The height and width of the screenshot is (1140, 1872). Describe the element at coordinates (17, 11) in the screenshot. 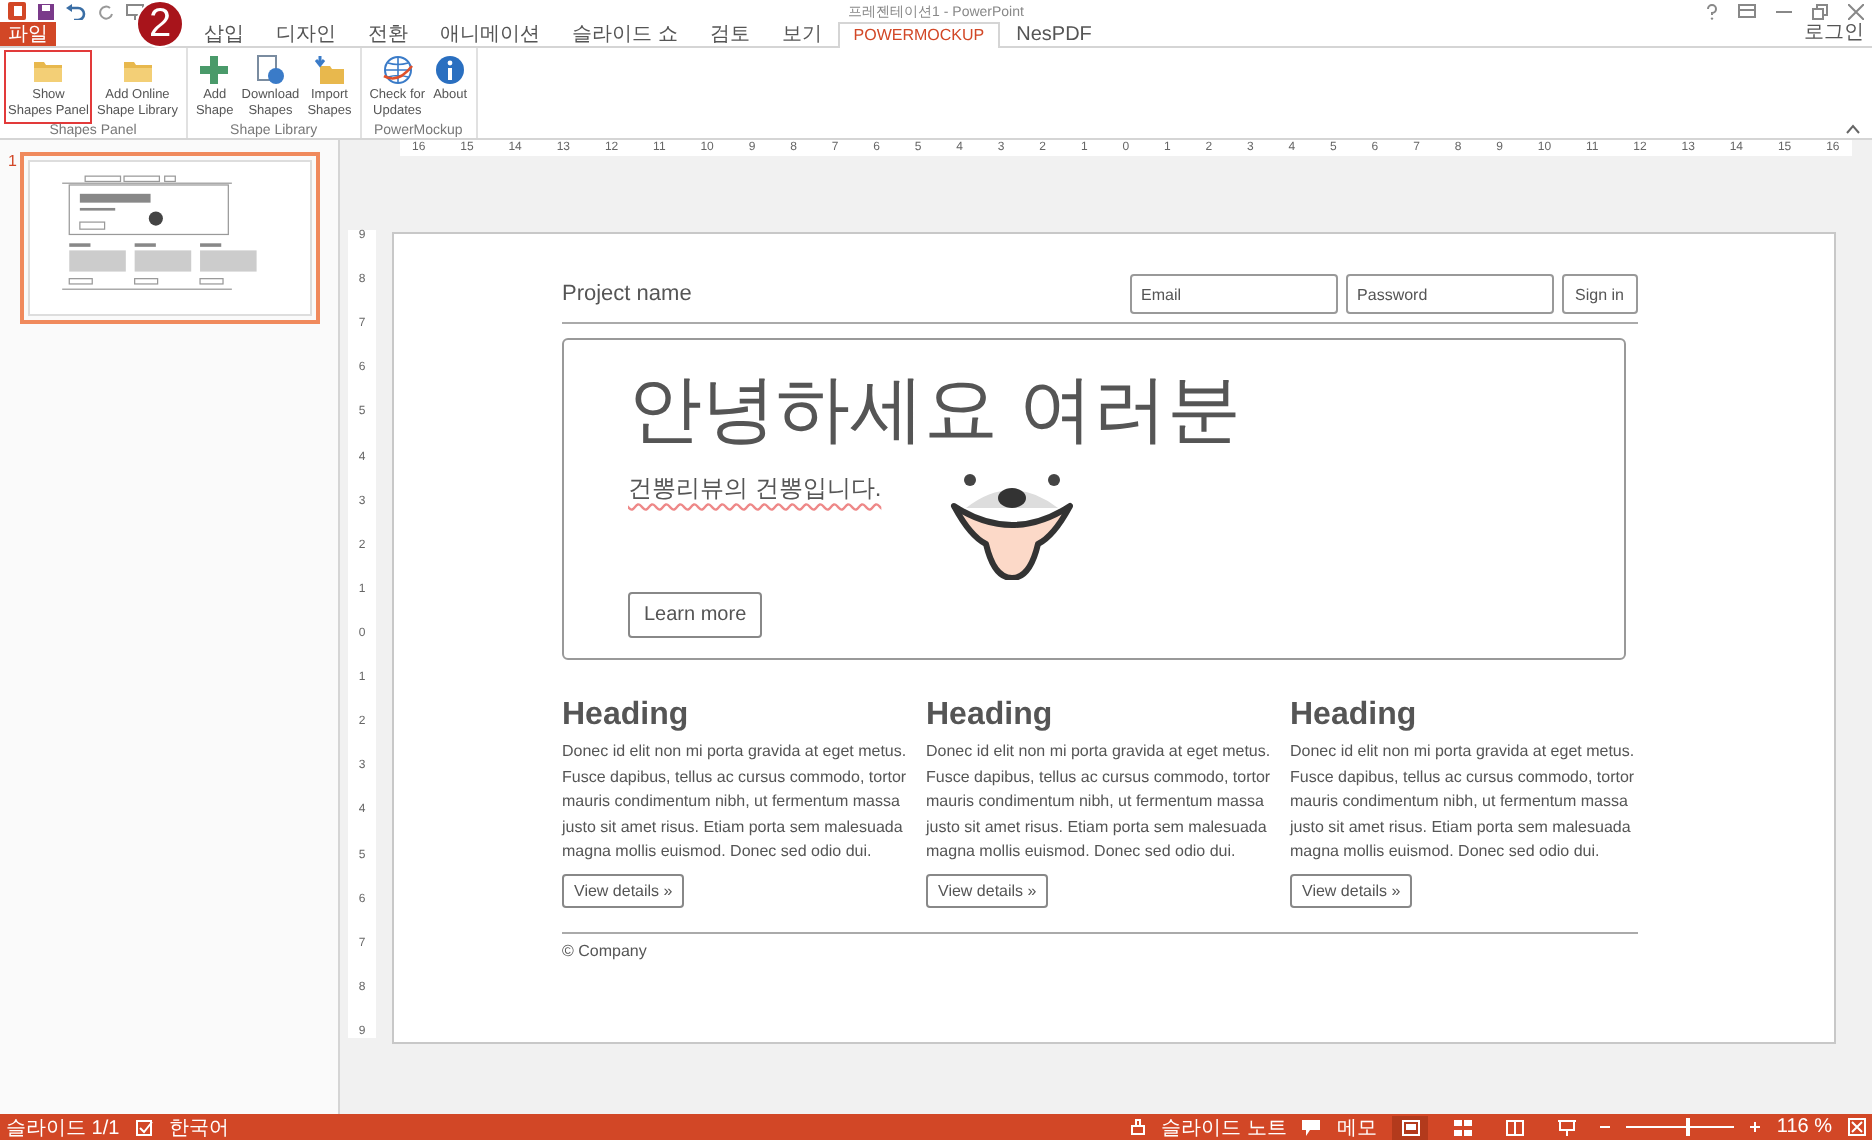

I see `app-logo-icon` at that location.